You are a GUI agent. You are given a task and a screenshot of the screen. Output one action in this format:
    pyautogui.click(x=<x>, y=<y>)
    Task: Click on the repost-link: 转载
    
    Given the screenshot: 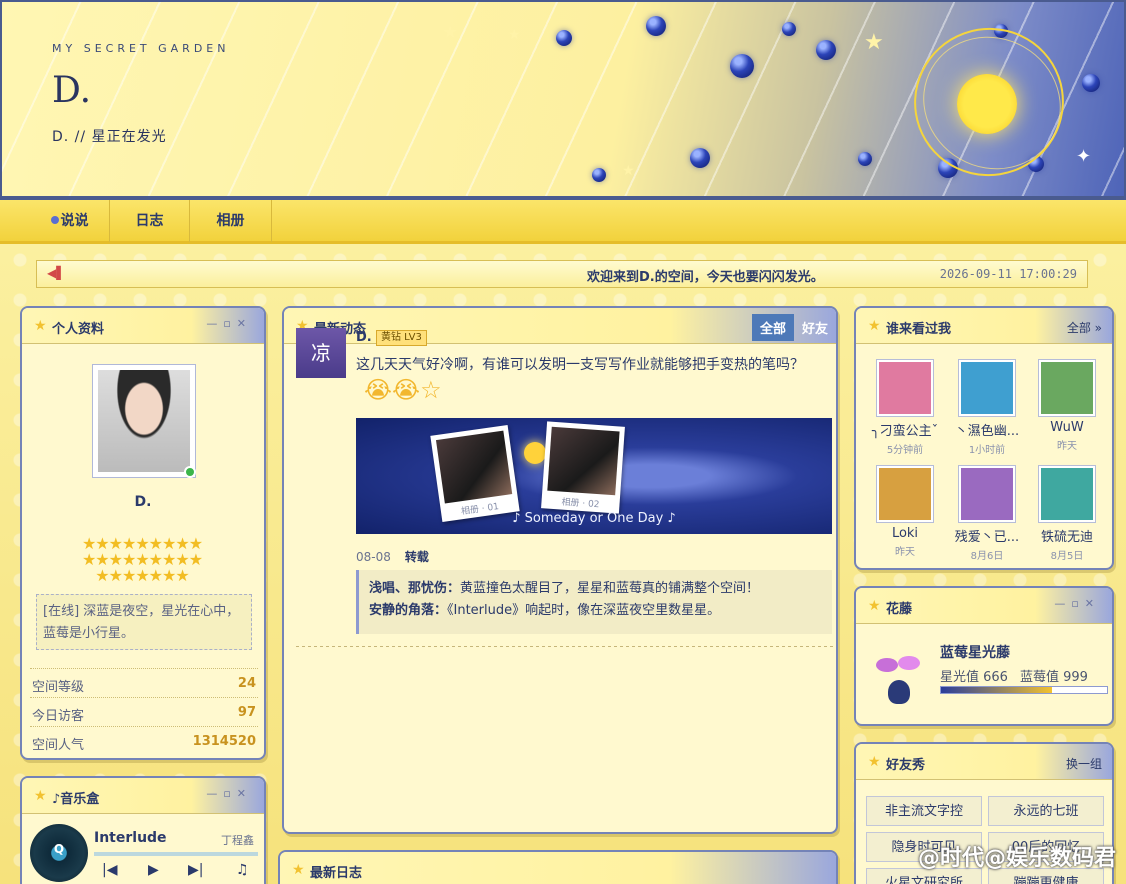 What is the action you would take?
    pyautogui.click(x=417, y=557)
    